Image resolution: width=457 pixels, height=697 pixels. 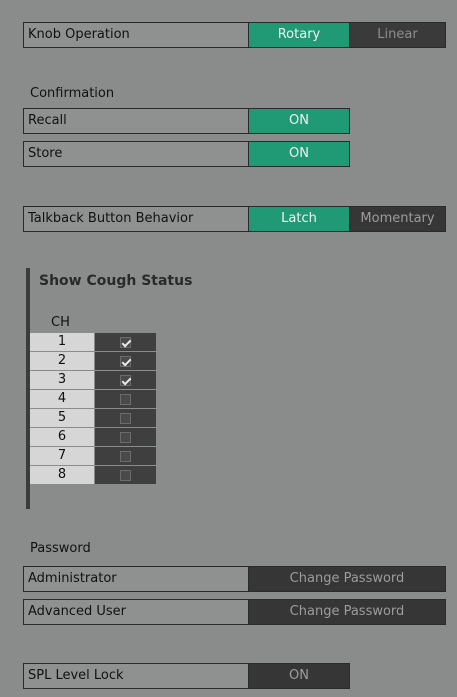 What do you see at coordinates (299, 676) in the screenshot?
I see `spl-level-lock-on-button: ON` at bounding box center [299, 676].